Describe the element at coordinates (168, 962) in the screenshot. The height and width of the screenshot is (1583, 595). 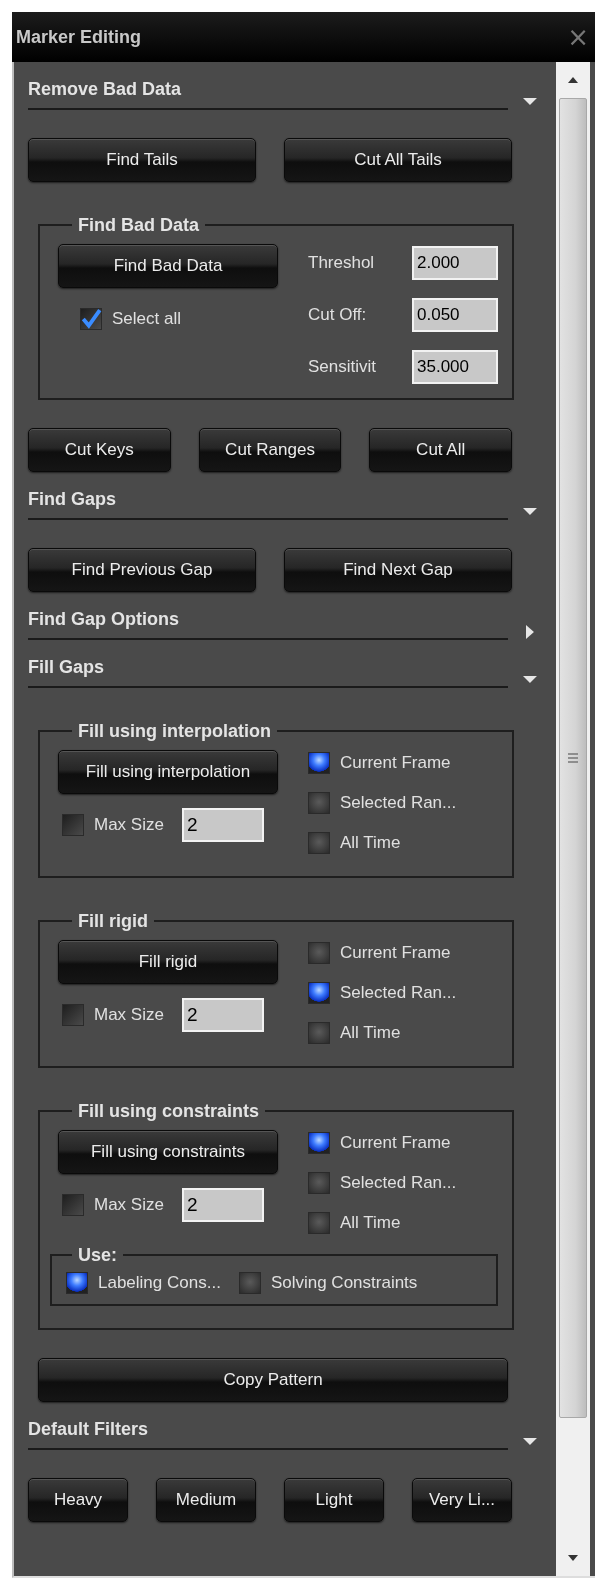
I see `fill-button: Fill rigid` at that location.